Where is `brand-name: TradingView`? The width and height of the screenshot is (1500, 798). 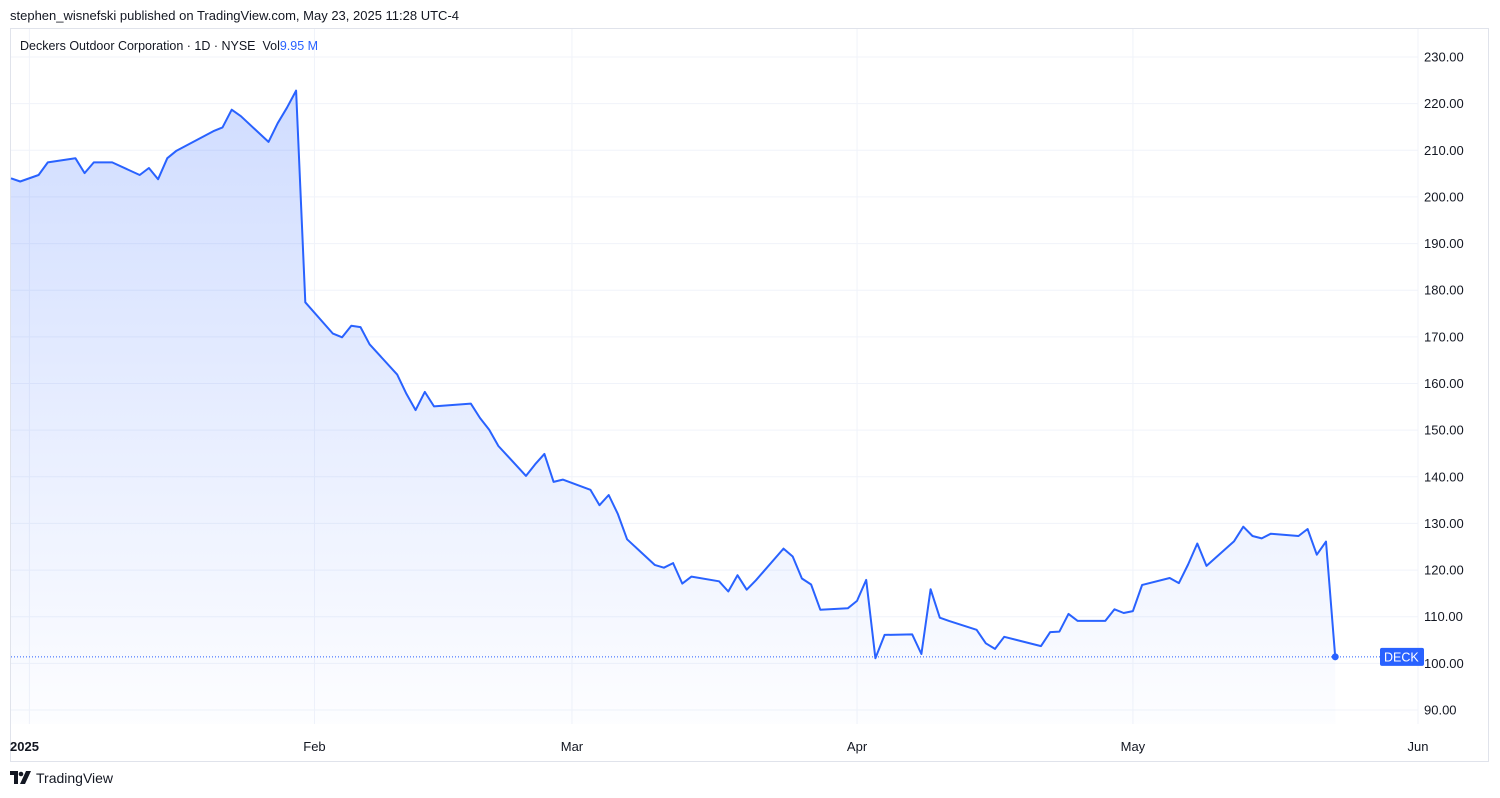
brand-name: TradingView is located at coordinates (74, 778).